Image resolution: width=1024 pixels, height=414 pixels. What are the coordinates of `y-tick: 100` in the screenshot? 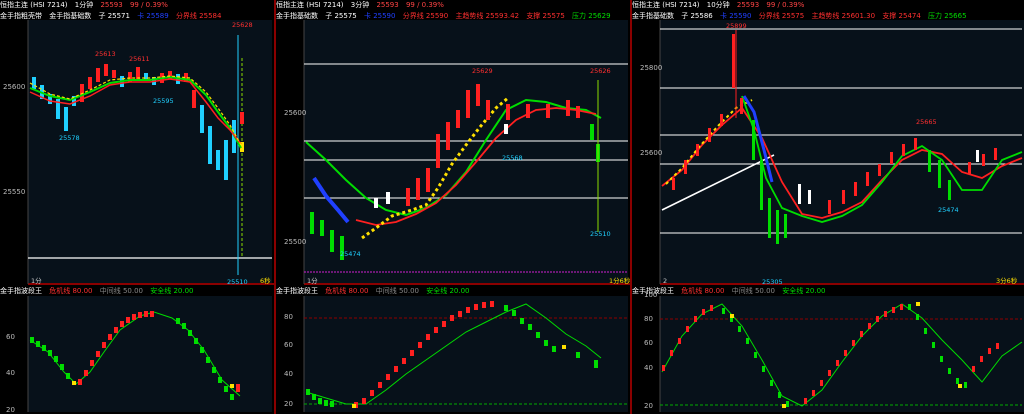 It's located at (650, 295).